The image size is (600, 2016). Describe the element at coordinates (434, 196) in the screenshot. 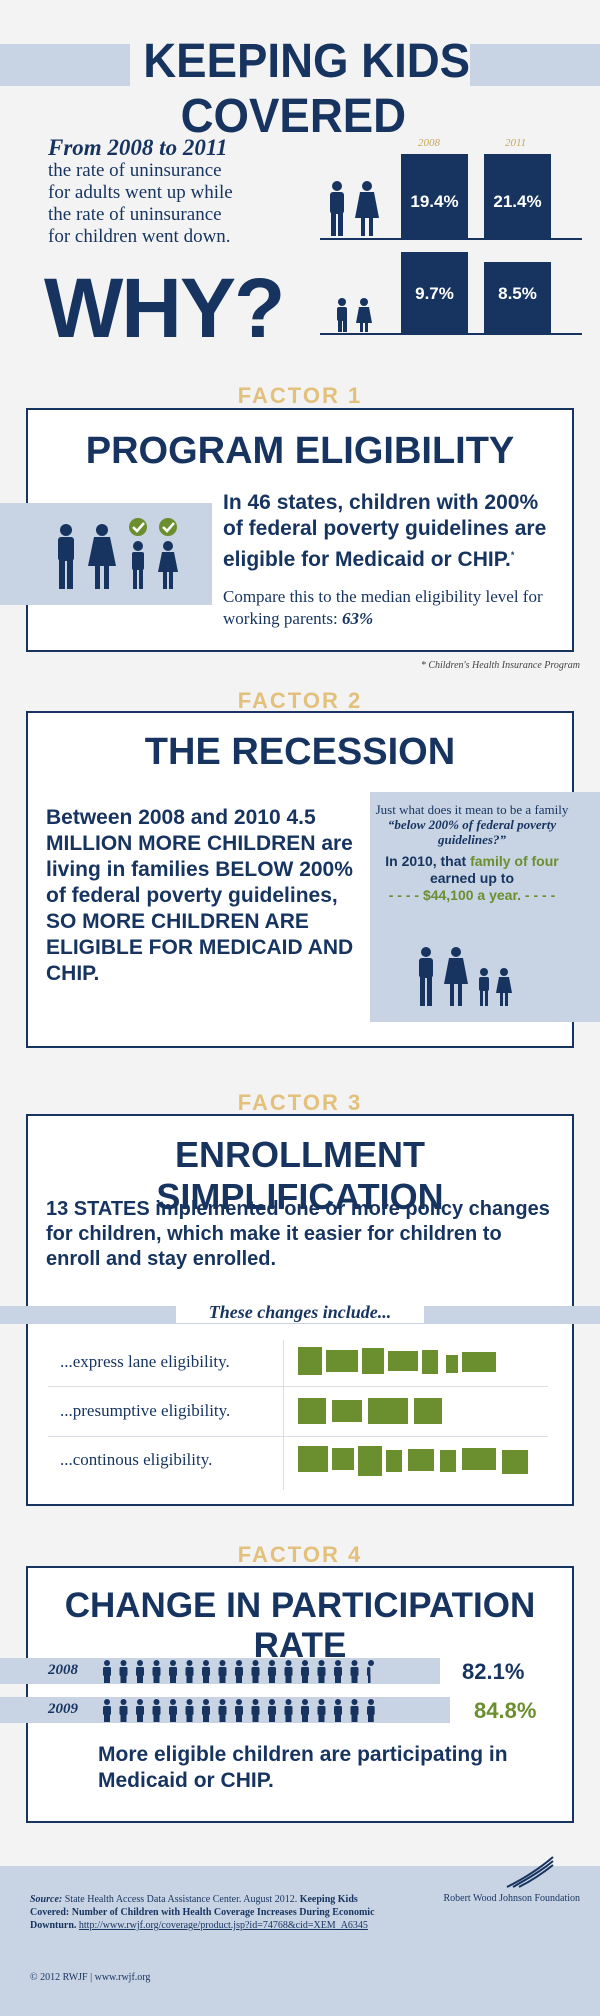

I see `bar-adults-2008: 19.4%` at that location.